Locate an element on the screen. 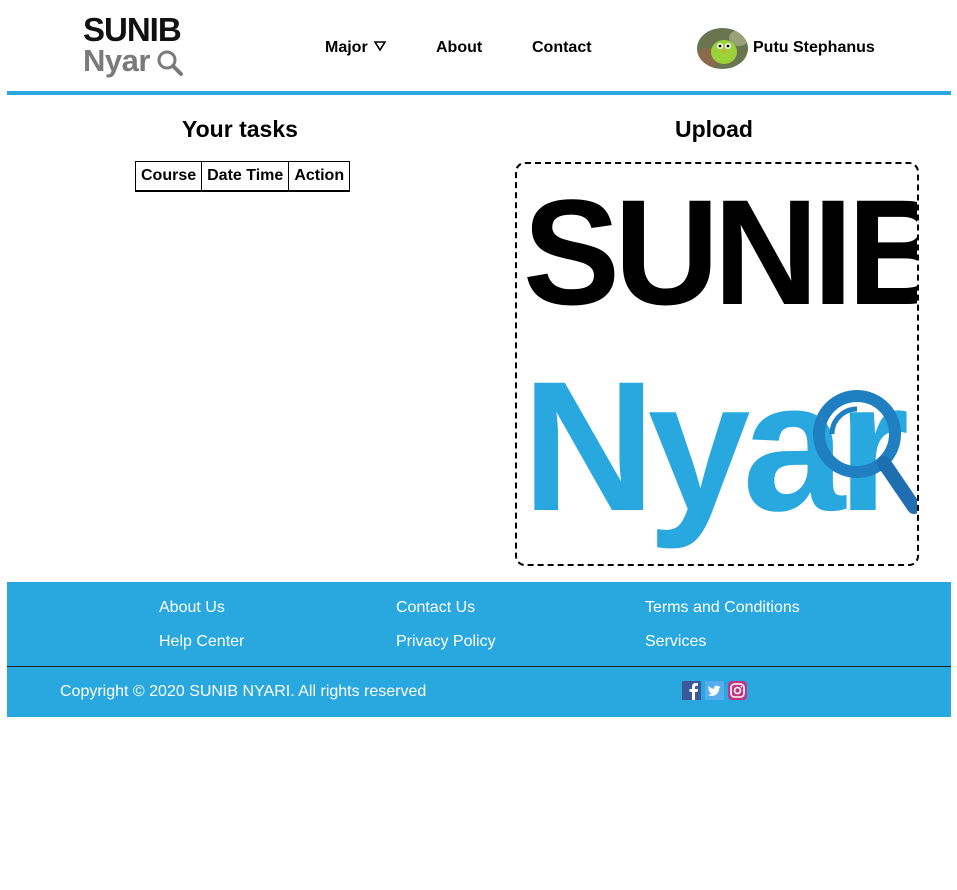  column-header-date-time: Date Time is located at coordinates (245, 176).